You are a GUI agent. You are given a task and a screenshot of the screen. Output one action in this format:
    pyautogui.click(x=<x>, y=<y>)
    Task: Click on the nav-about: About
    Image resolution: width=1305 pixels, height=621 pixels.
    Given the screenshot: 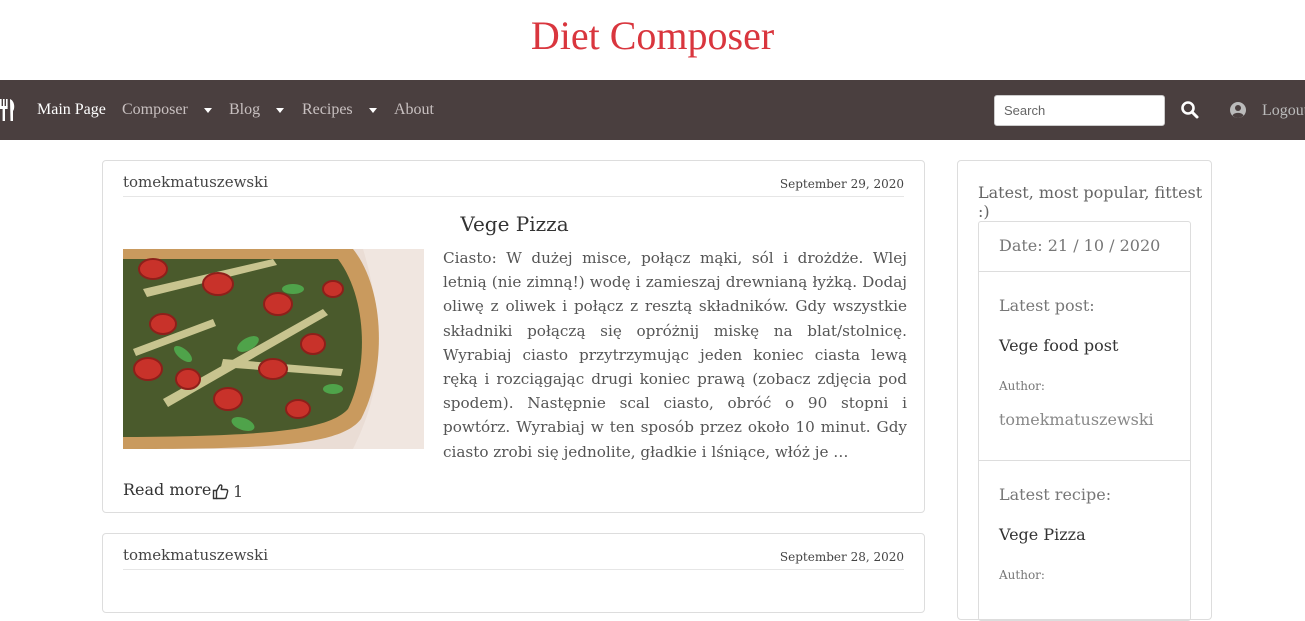 What is the action you would take?
    pyautogui.click(x=414, y=110)
    